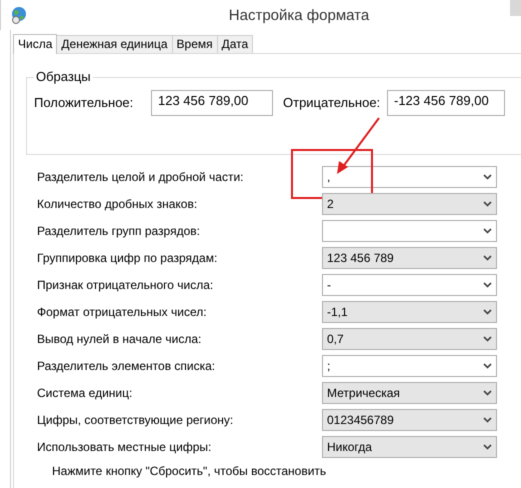 The height and width of the screenshot is (488, 521). What do you see at coordinates (409, 420) in the screenshot?
I see `dropdown: 0123456789` at bounding box center [409, 420].